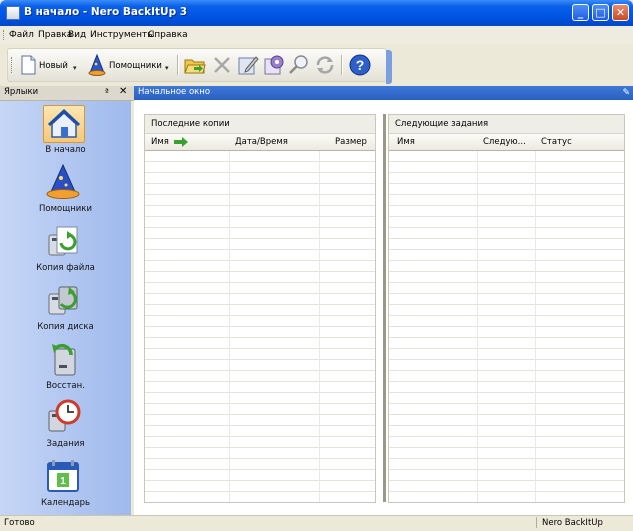 The width and height of the screenshot is (633, 531). I want to click on panel-splitter, so click(384, 308).